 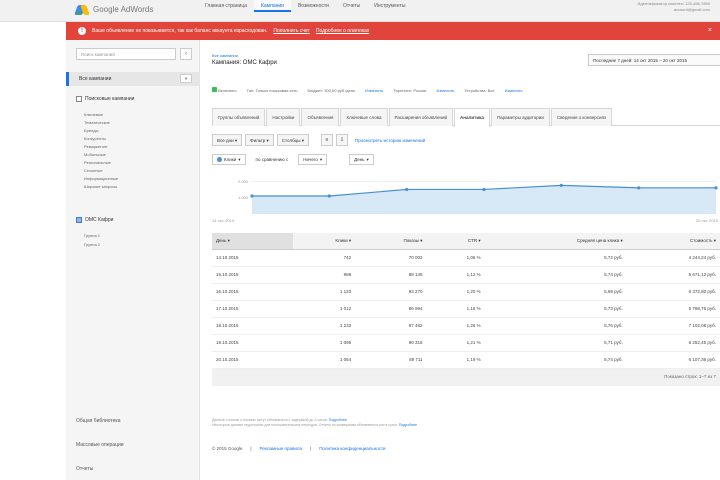 I want to click on nav-opportunities: Возможности, so click(x=313, y=6).